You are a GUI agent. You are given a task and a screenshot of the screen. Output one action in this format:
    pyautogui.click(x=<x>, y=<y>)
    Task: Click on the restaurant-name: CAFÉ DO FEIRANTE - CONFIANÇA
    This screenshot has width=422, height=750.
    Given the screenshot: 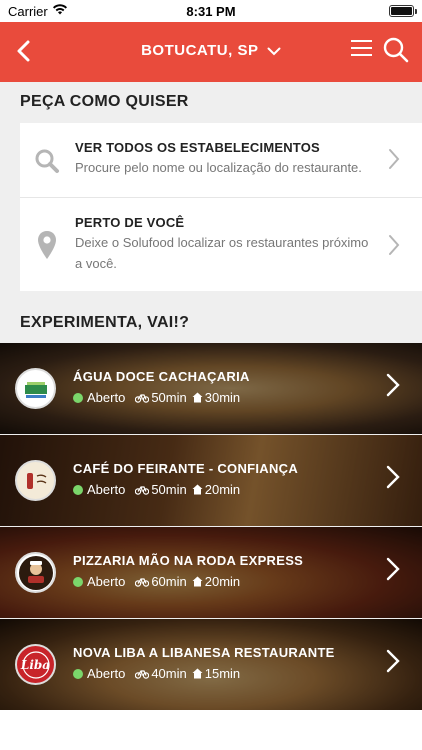 What is the action you would take?
    pyautogui.click(x=186, y=468)
    